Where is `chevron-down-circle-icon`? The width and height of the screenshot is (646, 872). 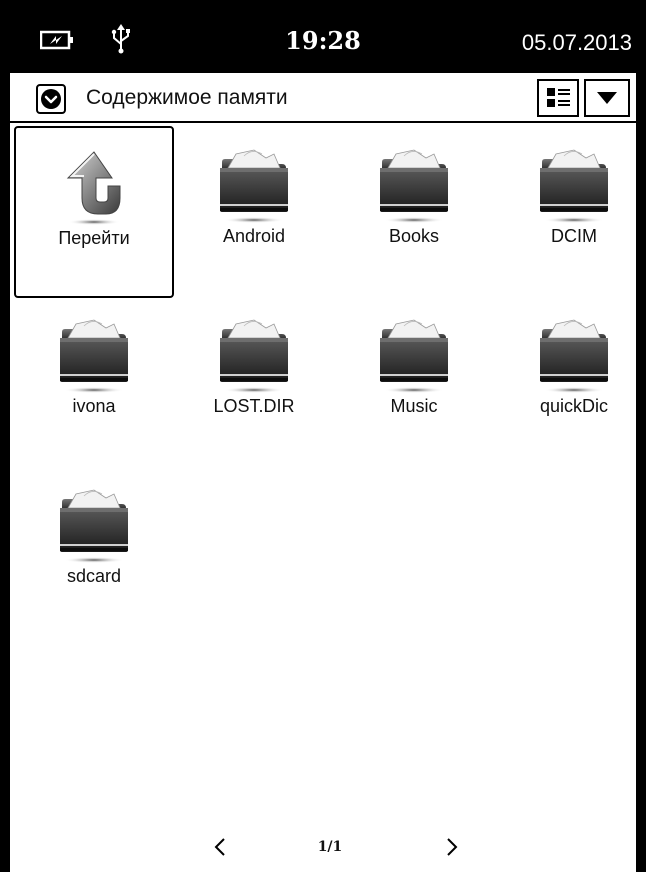 chevron-down-circle-icon is located at coordinates (51, 99).